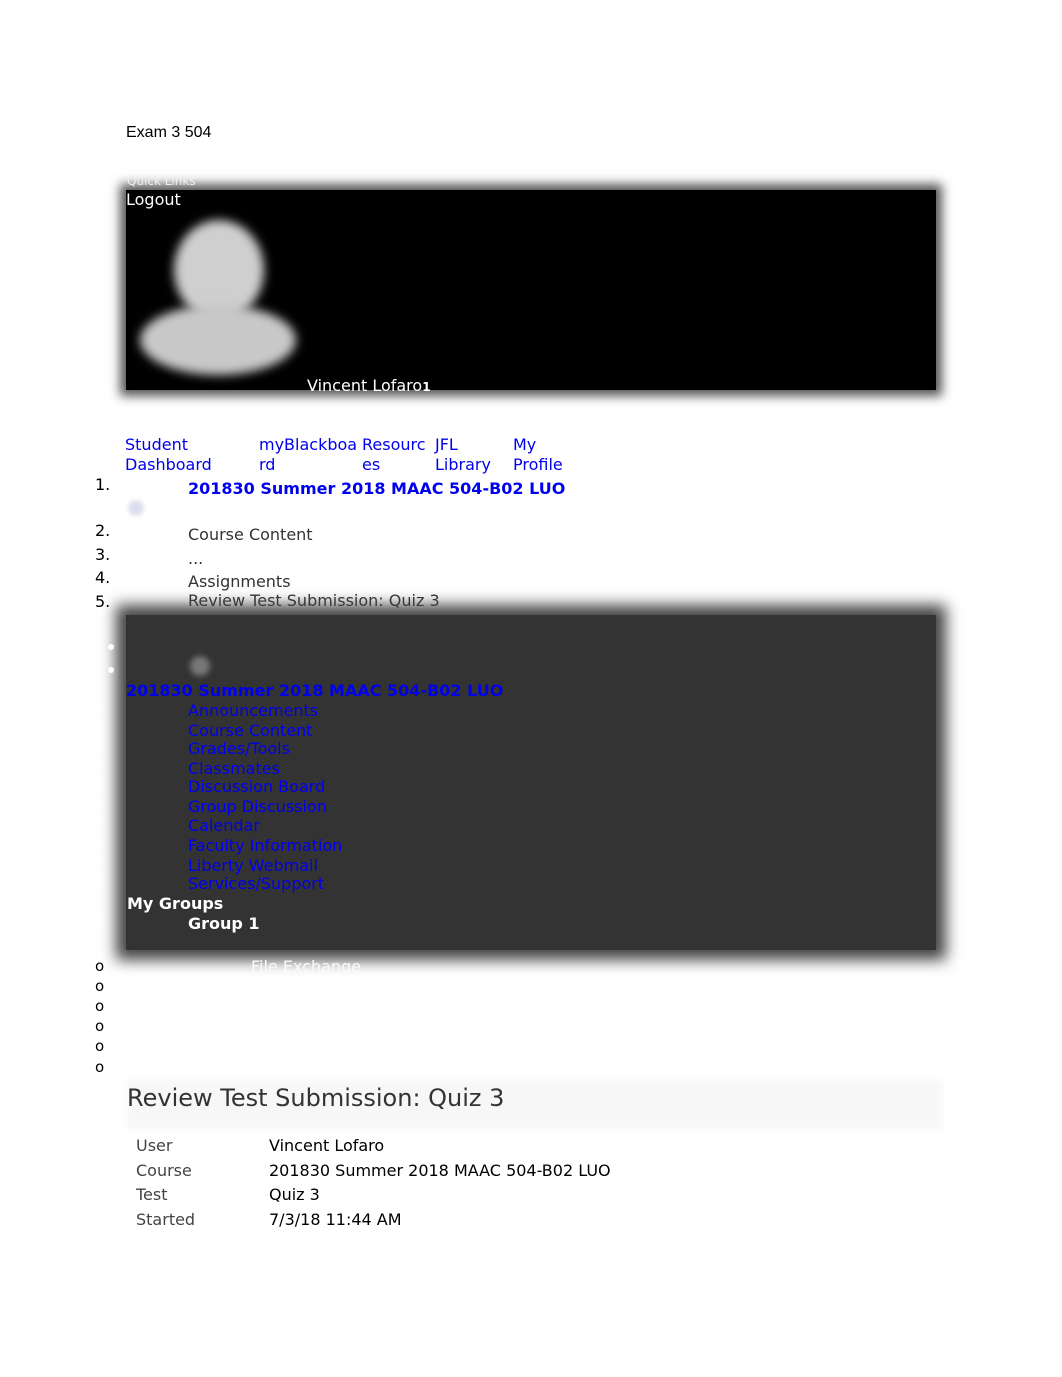  Describe the element at coordinates (335, 1219) in the screenshot. I see `detail-value: 7/3/18 11:44 AM` at that location.